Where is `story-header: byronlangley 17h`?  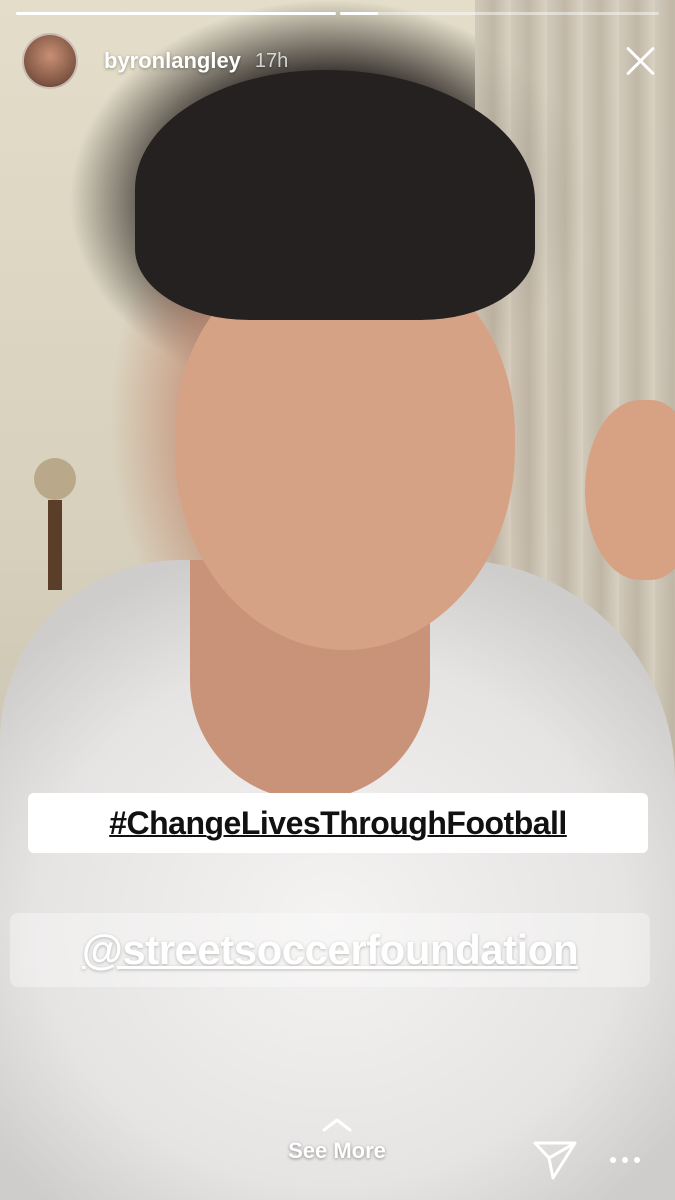
story-header: byronlangley 17h is located at coordinates (339, 61).